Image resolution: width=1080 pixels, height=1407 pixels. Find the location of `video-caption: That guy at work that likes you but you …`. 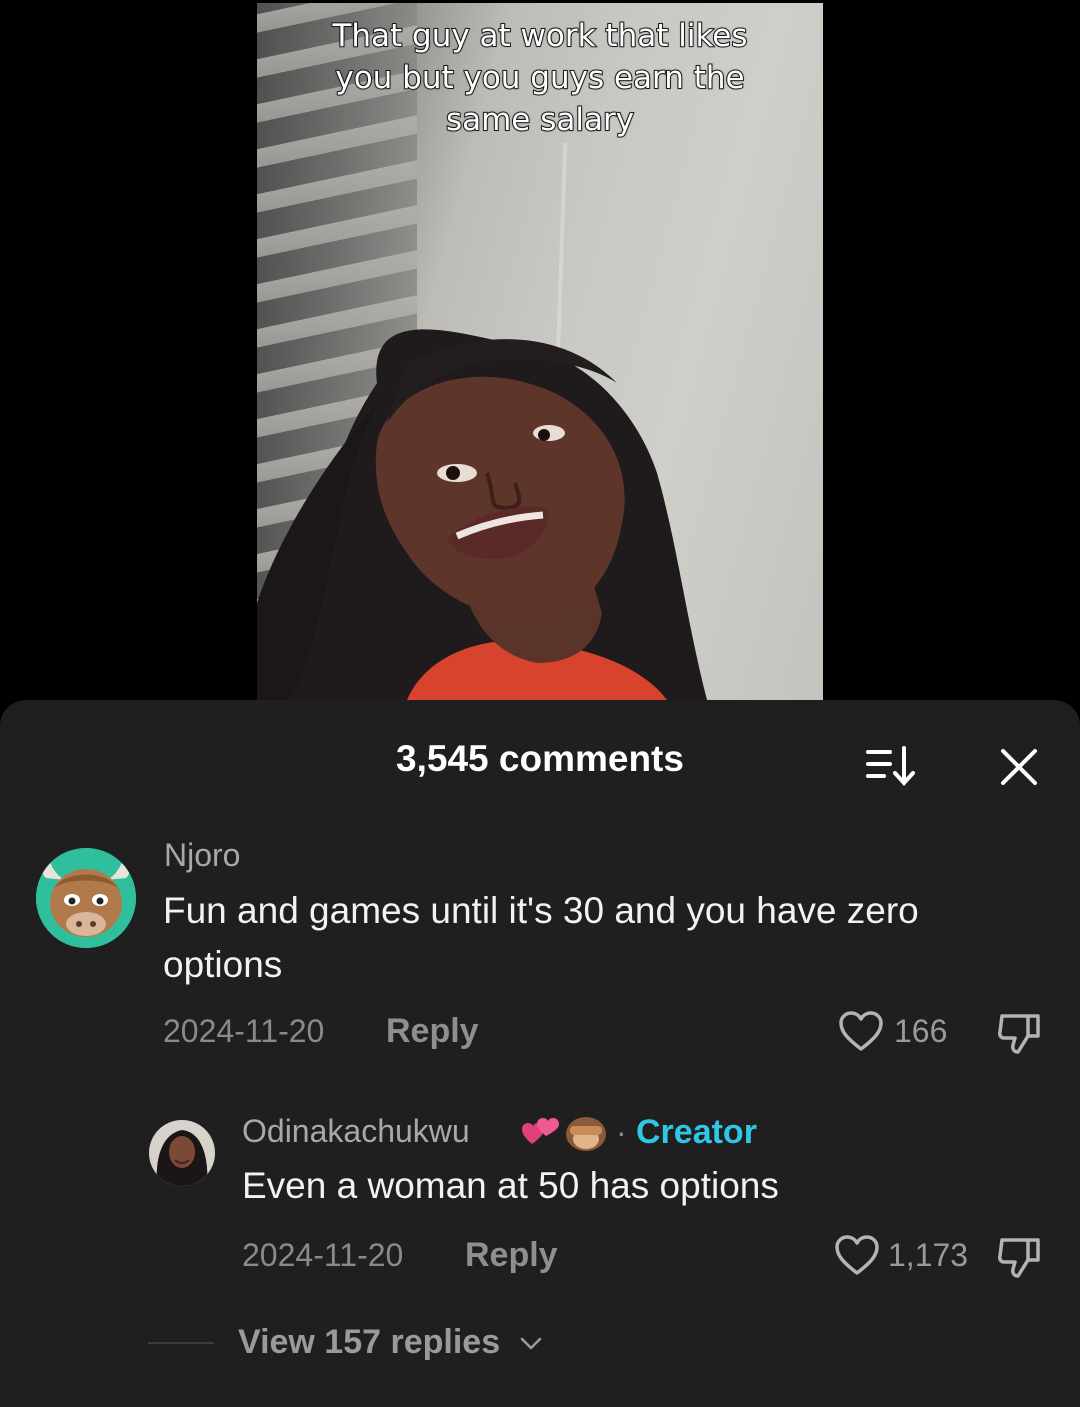

video-caption: That guy at work that likes you but you … is located at coordinates (540, 78).